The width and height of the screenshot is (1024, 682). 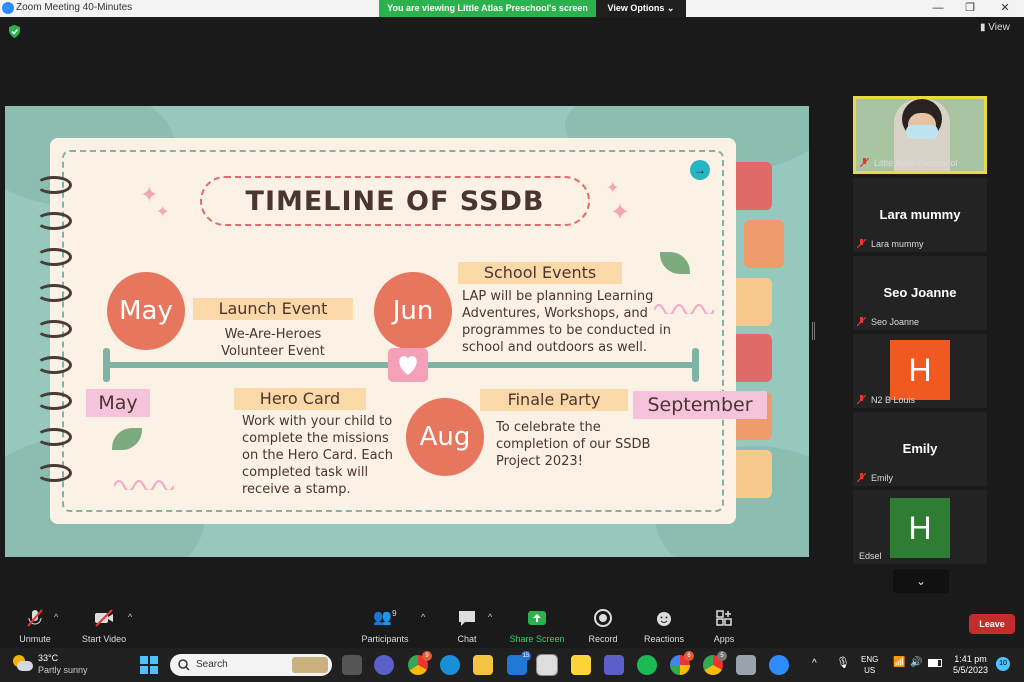 I want to click on label-finale-party: Finale Party, so click(x=554, y=400).